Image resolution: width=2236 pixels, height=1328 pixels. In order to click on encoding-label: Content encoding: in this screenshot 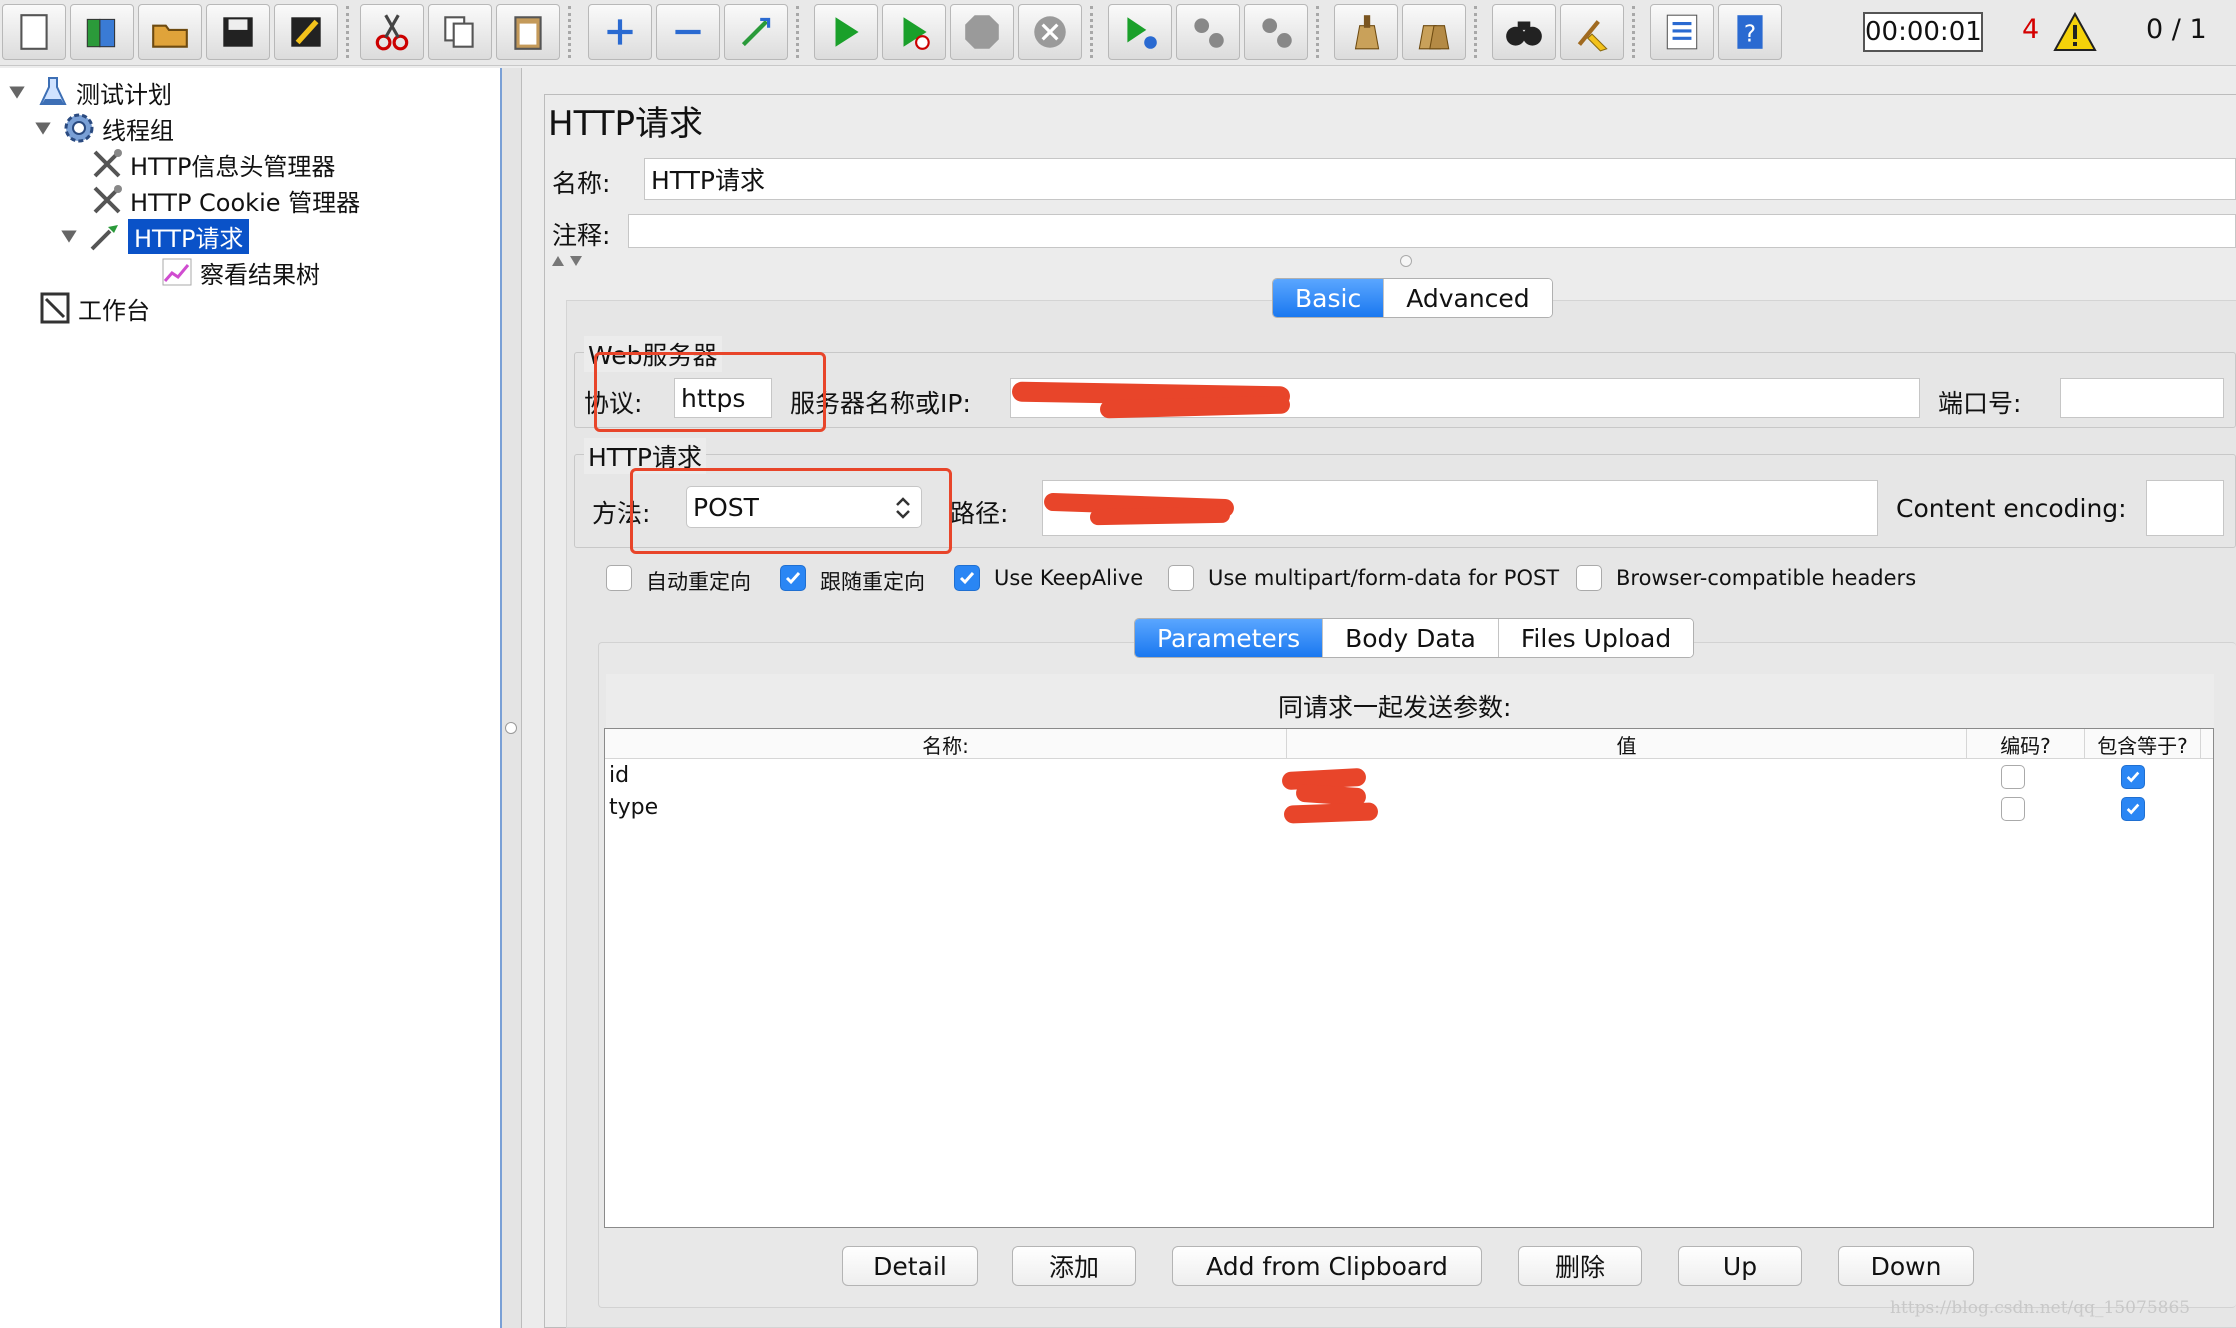, I will do `click(2011, 508)`.